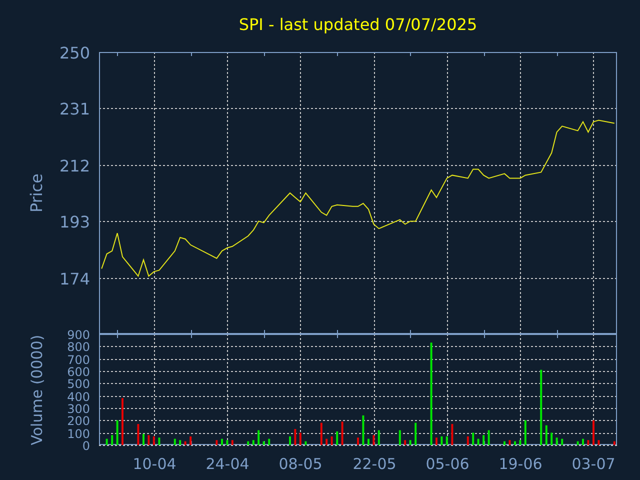 Image resolution: width=640 pixels, height=480 pixels. Describe the element at coordinates (78, 421) in the screenshot. I see `axis-label: 200` at that location.